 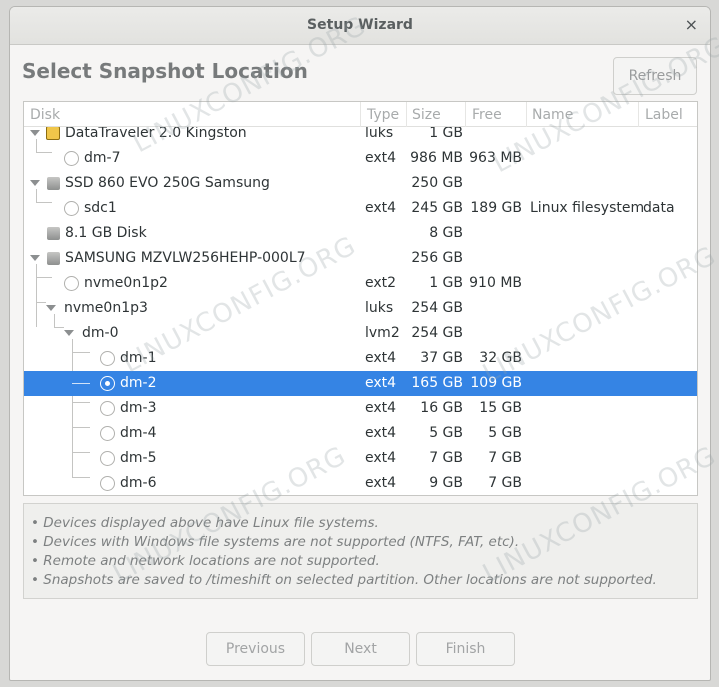 What do you see at coordinates (138, 483) in the screenshot?
I see `row-disk-name: dm-6` at bounding box center [138, 483].